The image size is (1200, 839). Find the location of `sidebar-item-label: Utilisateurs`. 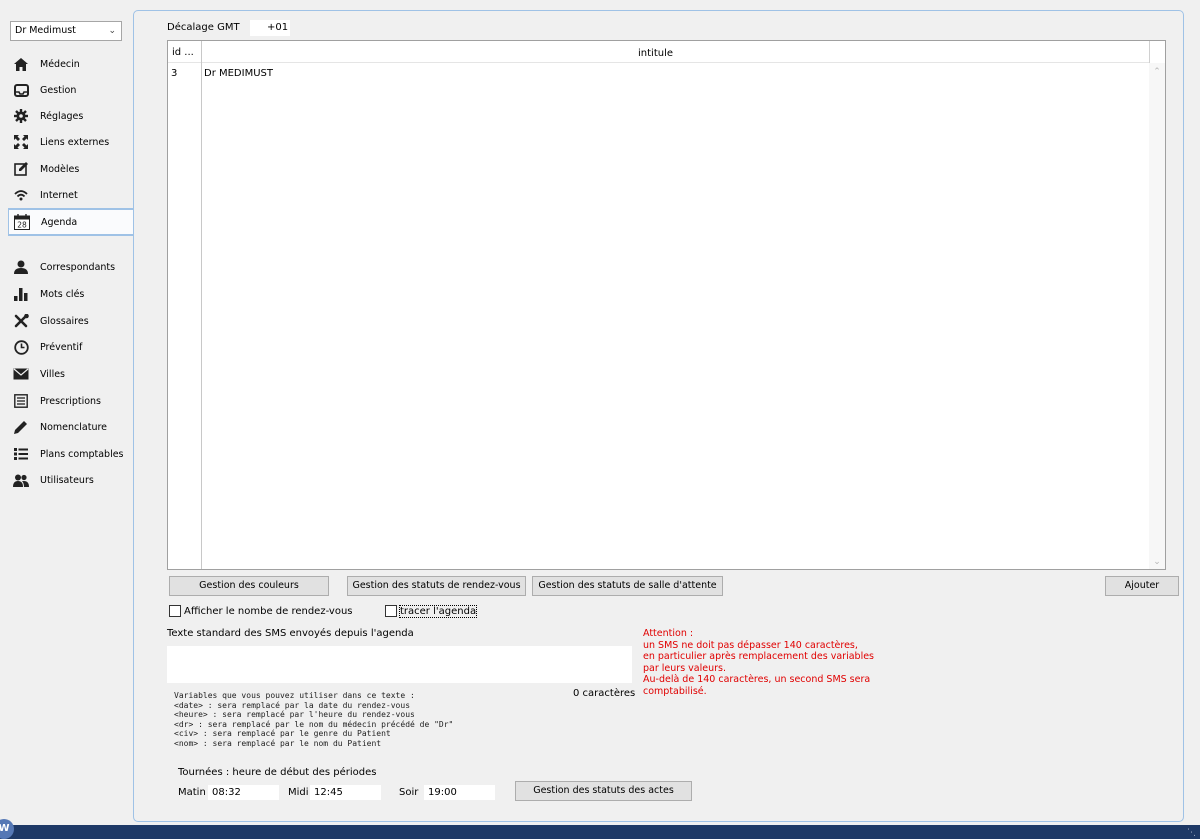

sidebar-item-label: Utilisateurs is located at coordinates (67, 480).